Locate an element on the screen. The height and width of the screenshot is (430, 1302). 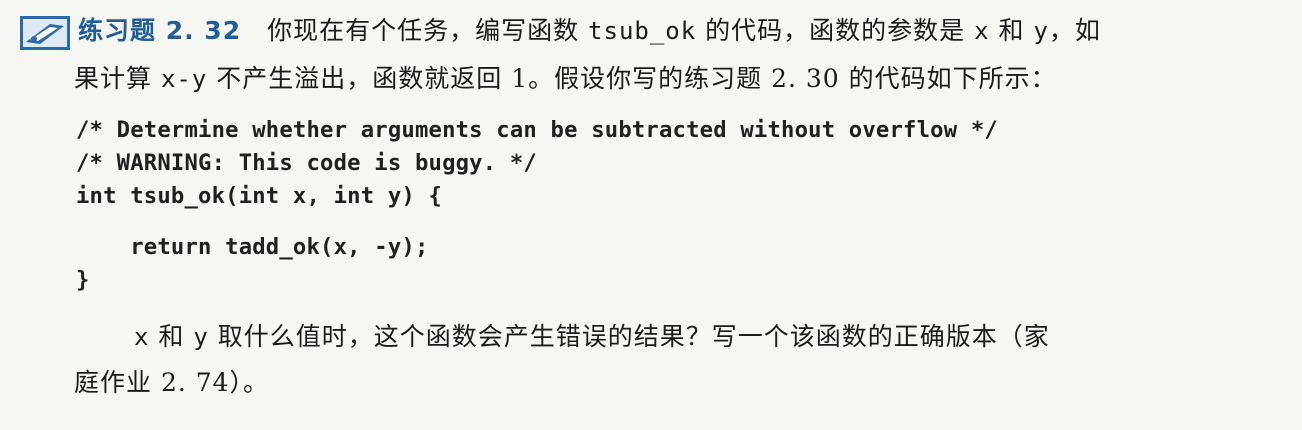
code-line-6: } is located at coordinates (83, 280).